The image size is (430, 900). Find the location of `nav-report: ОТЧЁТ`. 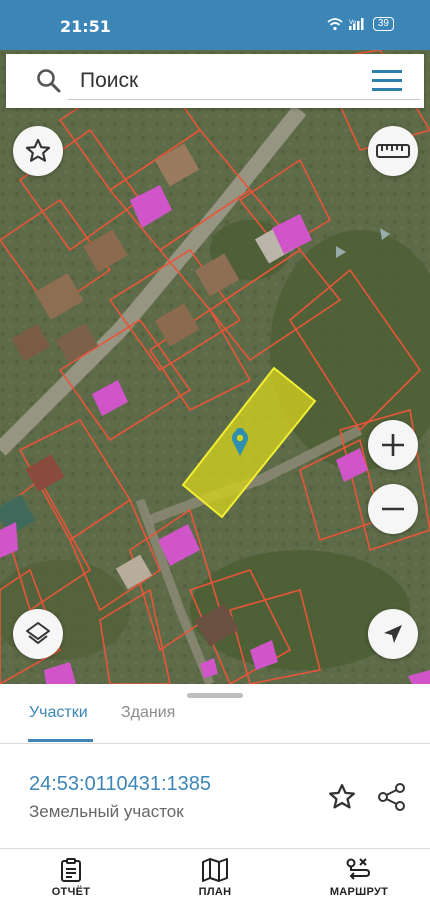

nav-report: ОТЧЁТ is located at coordinates (71, 874).